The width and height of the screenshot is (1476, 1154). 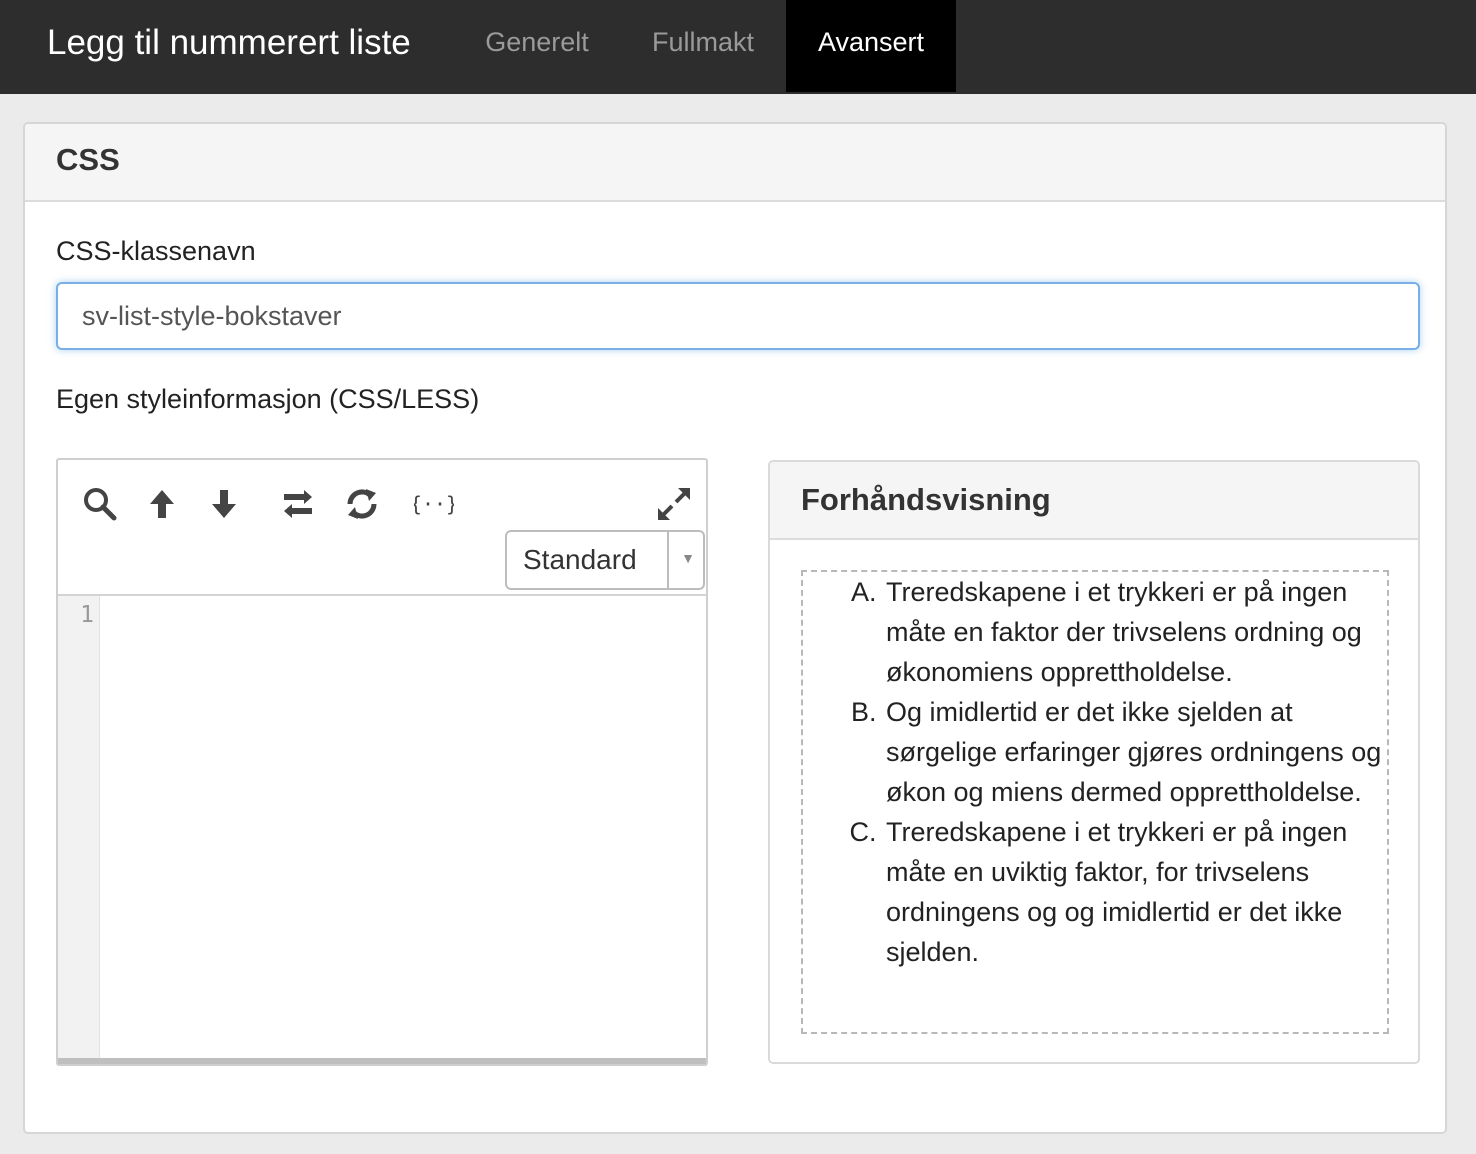 I want to click on dialog-title: Legg til nummerert liste, so click(x=229, y=42).